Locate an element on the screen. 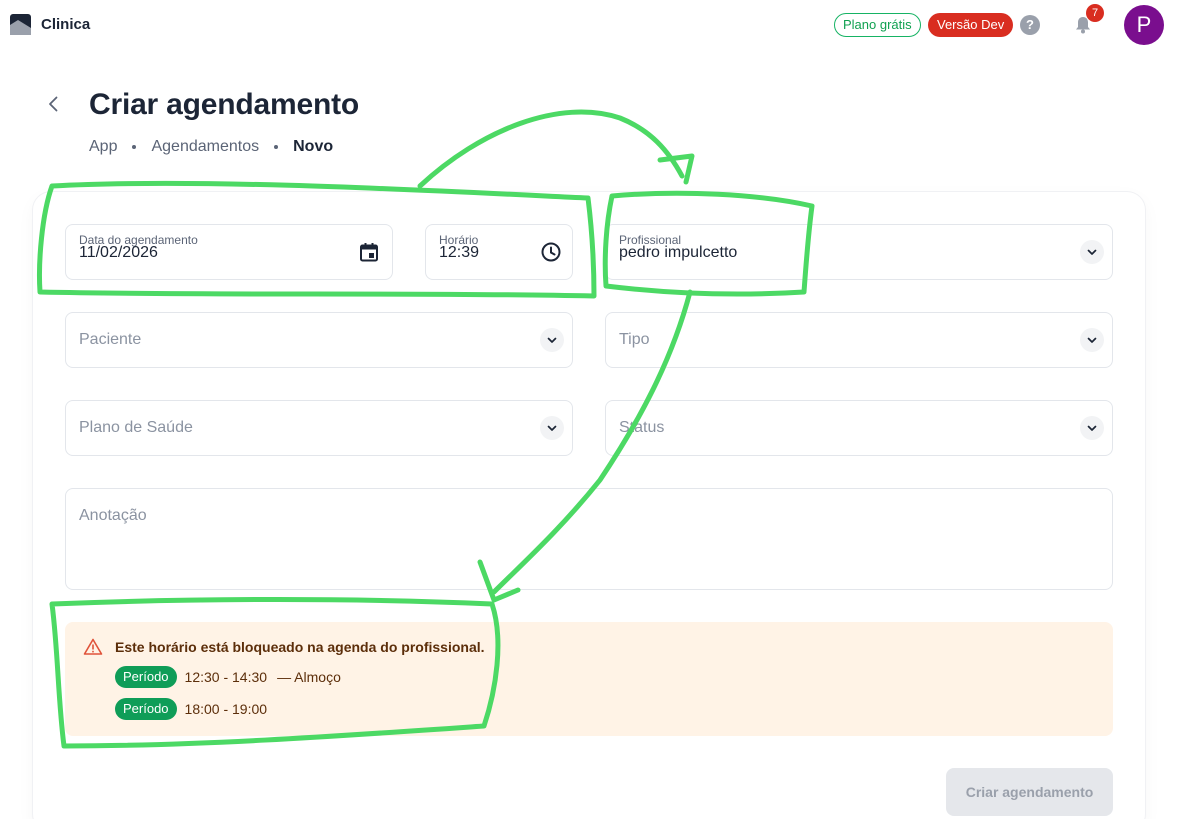 This screenshot has height=819, width=1182. calendar-icon is located at coordinates (369, 252).